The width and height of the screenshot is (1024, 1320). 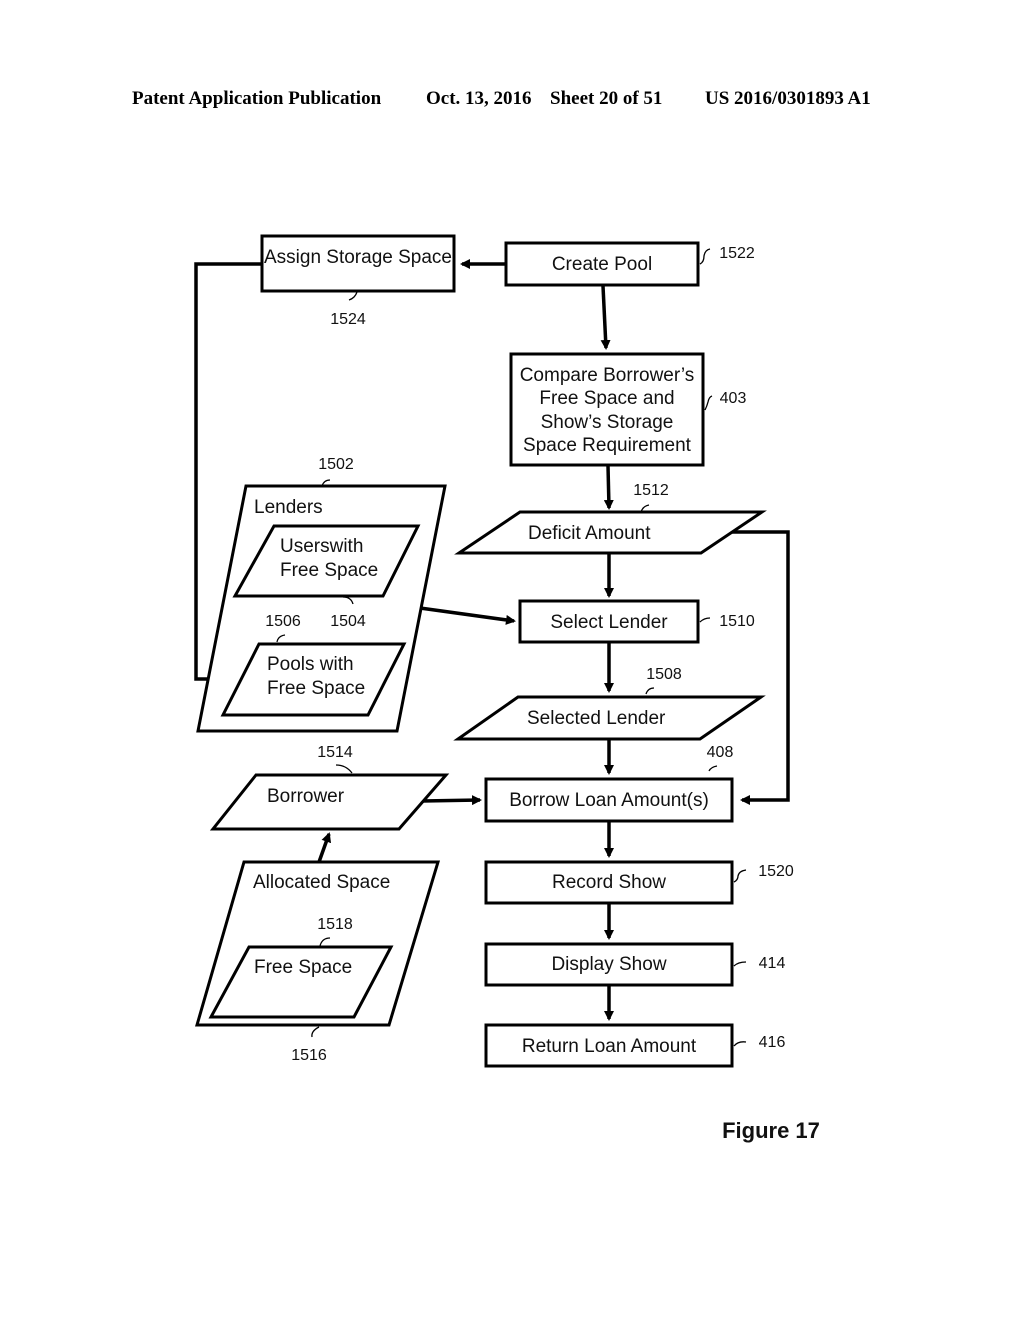 I want to click on return-loan-label: Return Loan Amount, so click(x=609, y=1046).